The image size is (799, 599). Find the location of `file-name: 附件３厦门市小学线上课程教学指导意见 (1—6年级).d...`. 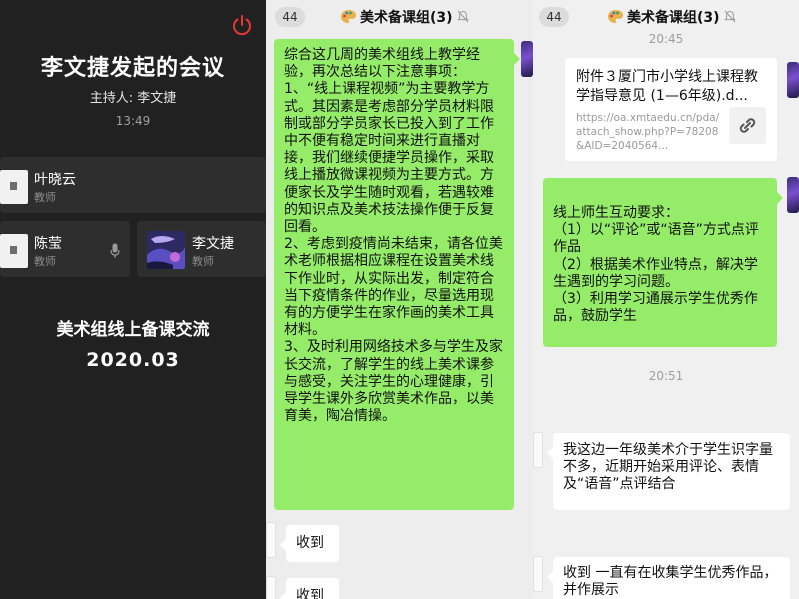

file-name: 附件３厦门市小学线上课程教学指导意见 (1—6年级).d... is located at coordinates (667, 86).